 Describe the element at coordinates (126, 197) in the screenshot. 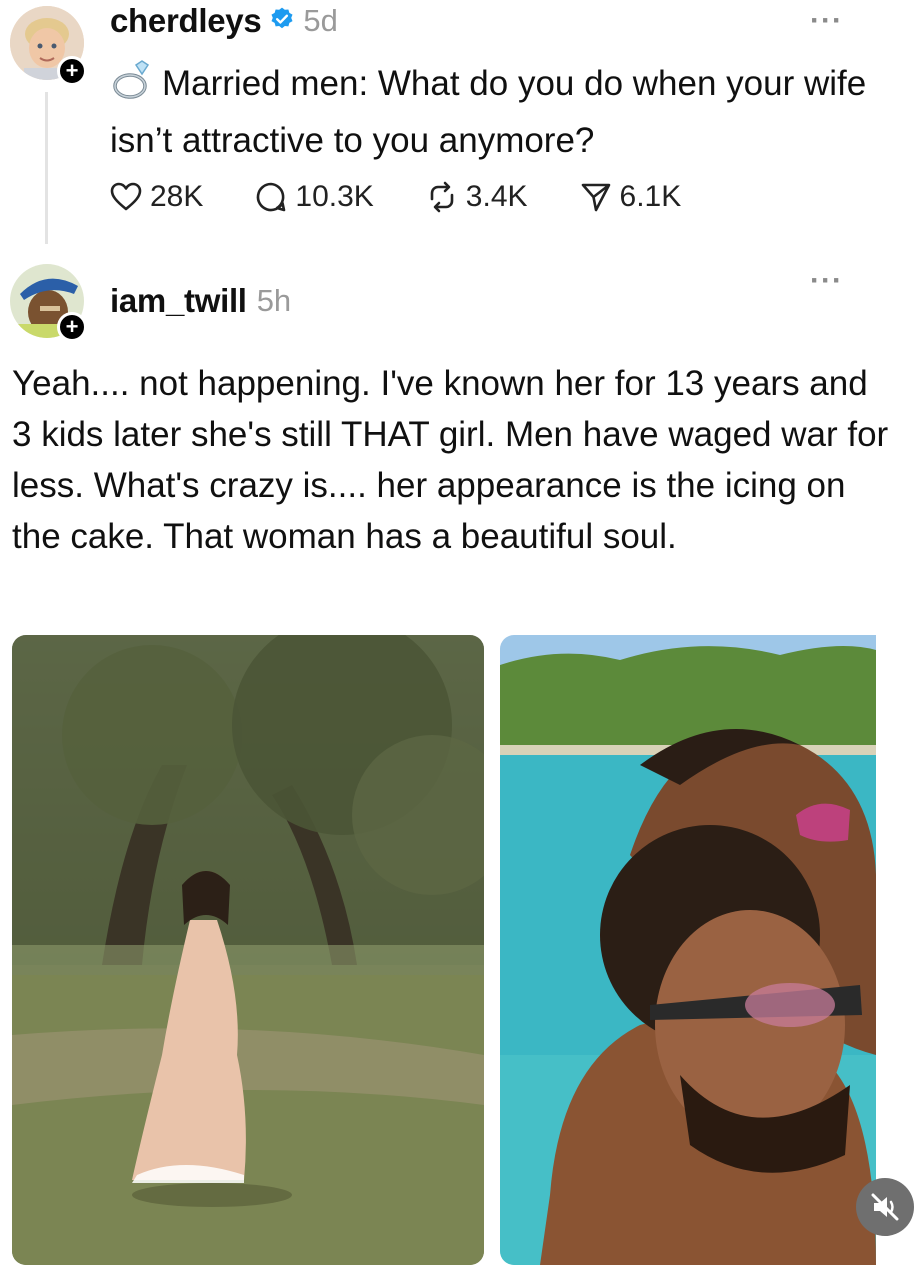

I see `heart-icon` at that location.